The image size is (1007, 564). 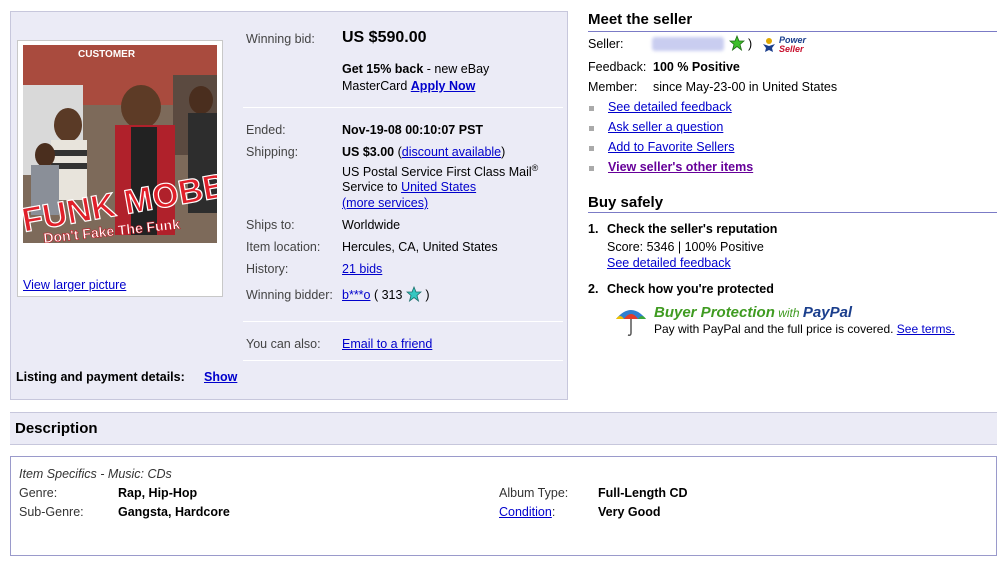 What do you see at coordinates (714, 312) in the screenshot?
I see `buyer-protection-text: Buyer Protection` at bounding box center [714, 312].